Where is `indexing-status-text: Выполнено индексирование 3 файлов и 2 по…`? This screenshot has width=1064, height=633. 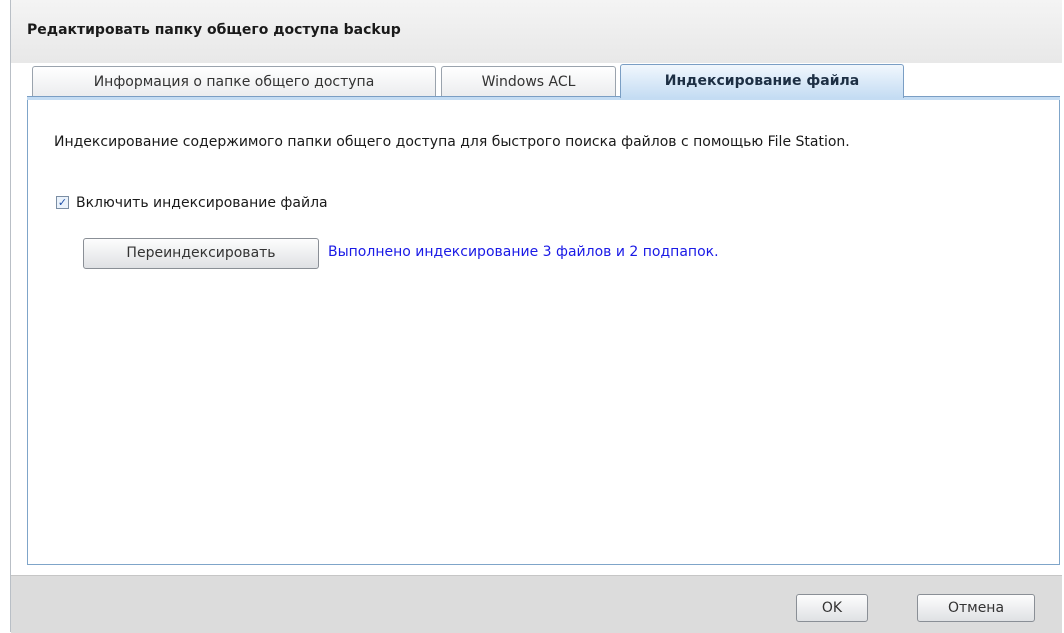 indexing-status-text: Выполнено индексирование 3 файлов и 2 по… is located at coordinates (523, 252).